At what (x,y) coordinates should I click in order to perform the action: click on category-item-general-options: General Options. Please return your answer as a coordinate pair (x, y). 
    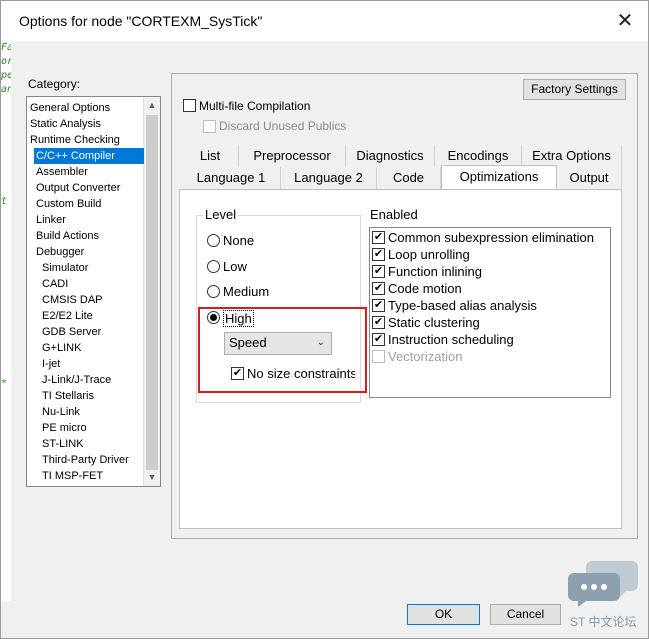
    Looking at the image, I should click on (70, 108).